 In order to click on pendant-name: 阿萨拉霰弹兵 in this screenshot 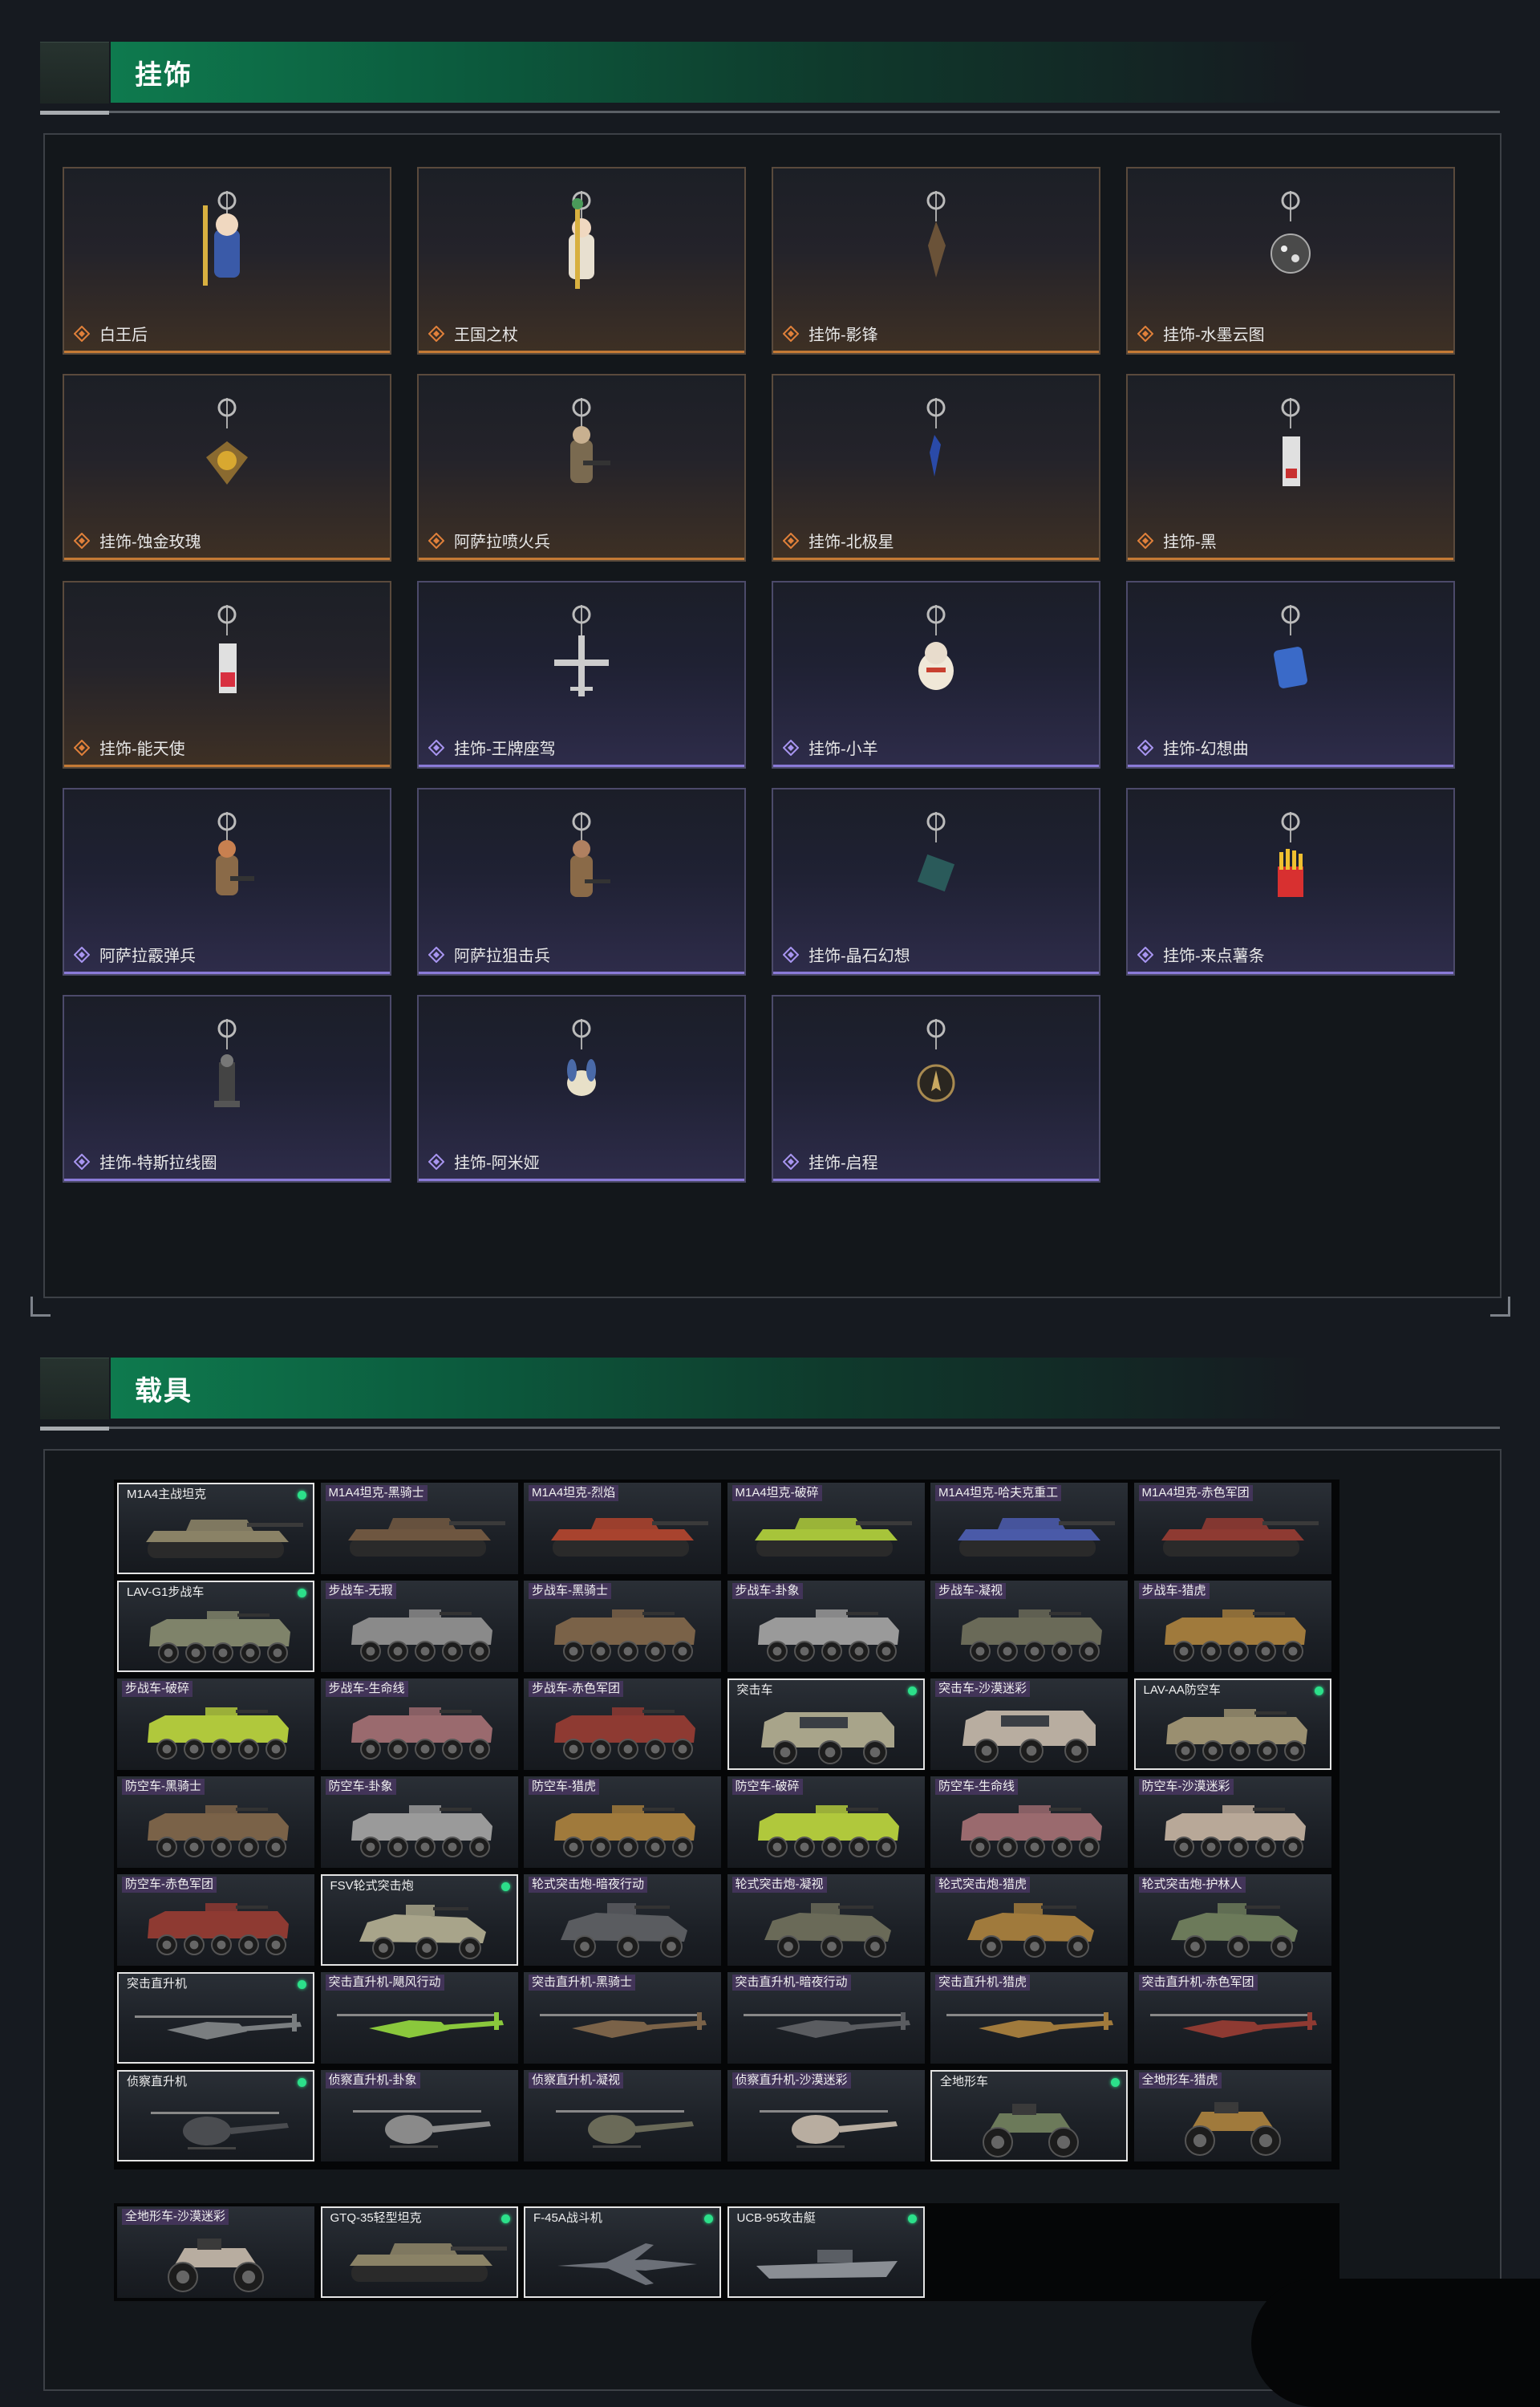, I will do `click(147, 957)`.